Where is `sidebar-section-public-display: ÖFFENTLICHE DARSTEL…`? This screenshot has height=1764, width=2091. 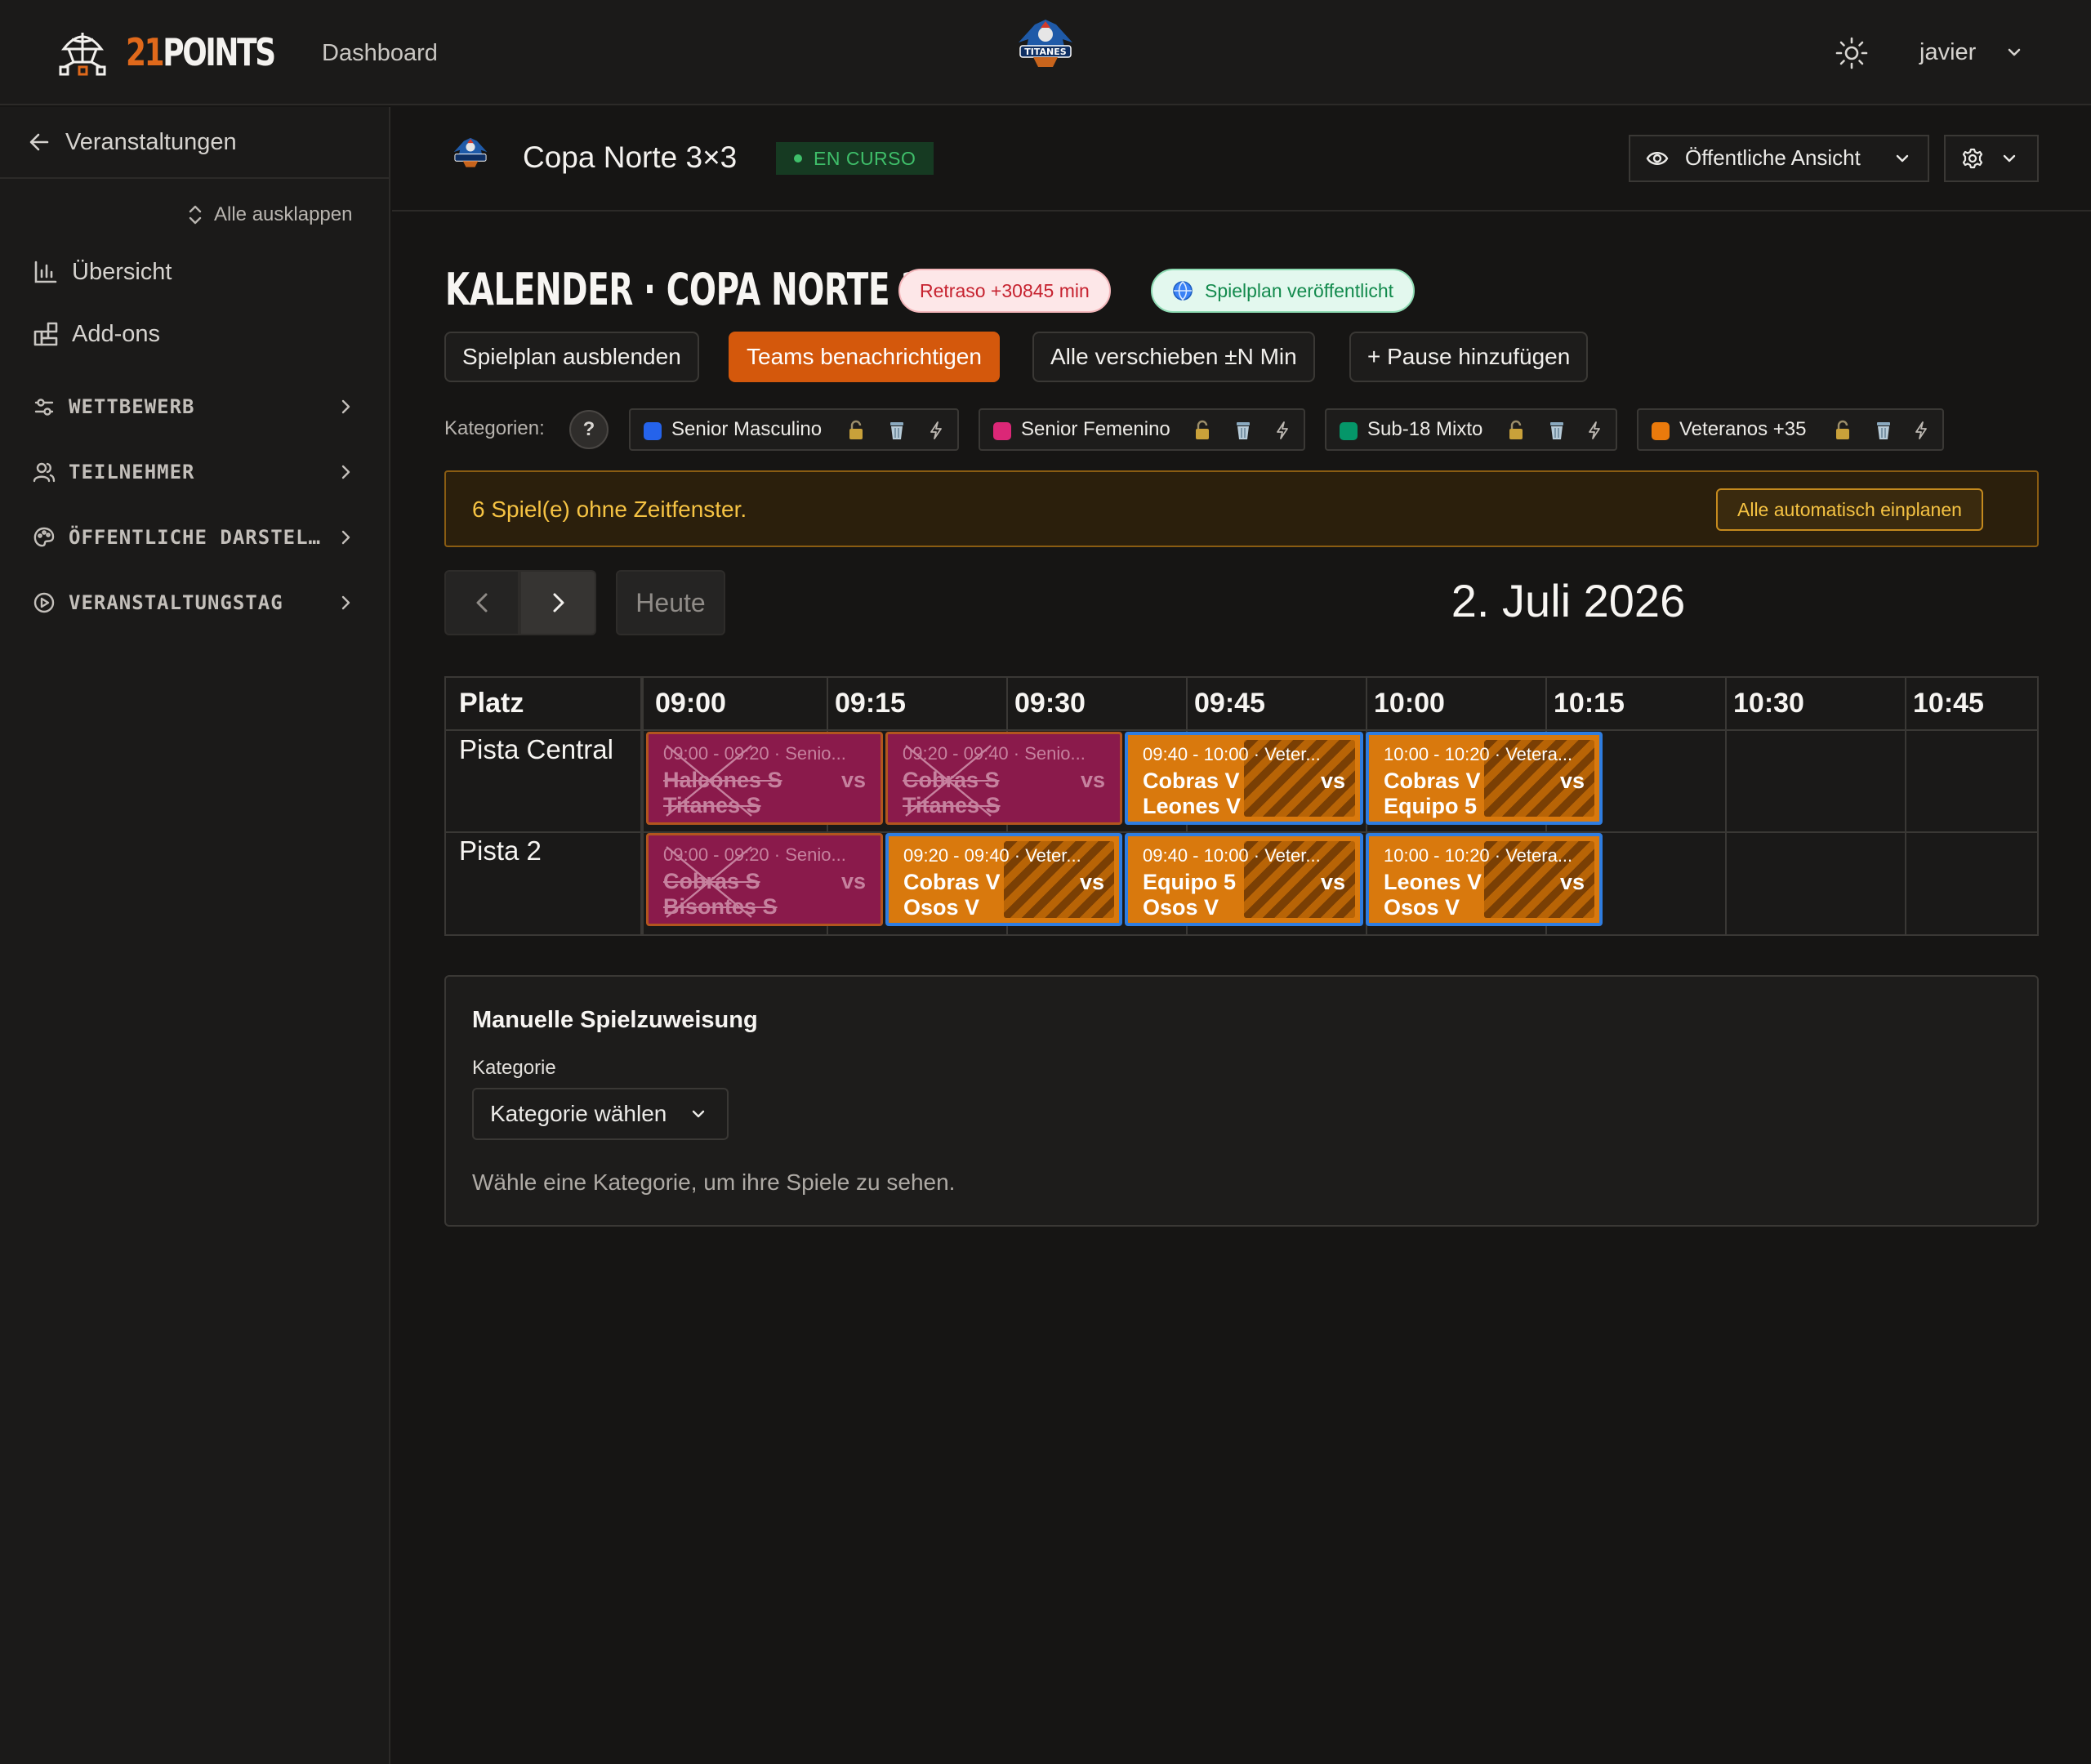
sidebar-section-public-display: ÖFFENTLICHE DARSTEL… is located at coordinates (195, 537).